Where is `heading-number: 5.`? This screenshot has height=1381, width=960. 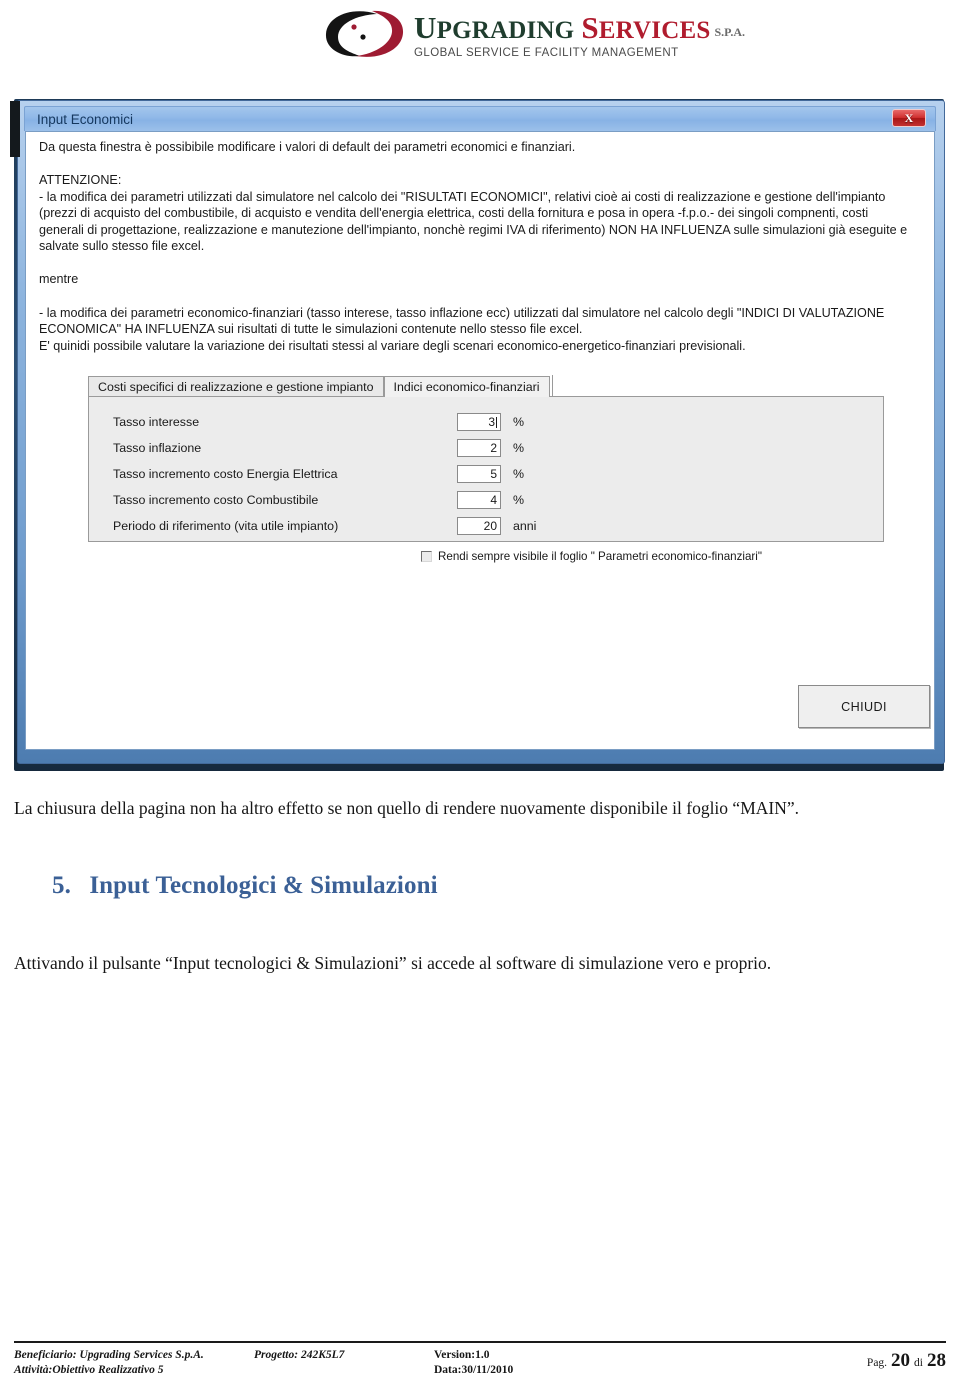
heading-number: 5. is located at coordinates (61, 885).